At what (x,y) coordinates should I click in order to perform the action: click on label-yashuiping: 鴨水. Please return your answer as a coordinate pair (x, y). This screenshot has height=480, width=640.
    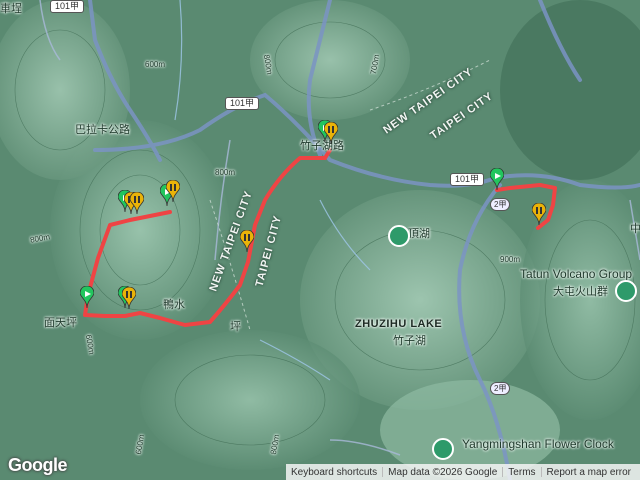
    Looking at the image, I should click on (174, 305).